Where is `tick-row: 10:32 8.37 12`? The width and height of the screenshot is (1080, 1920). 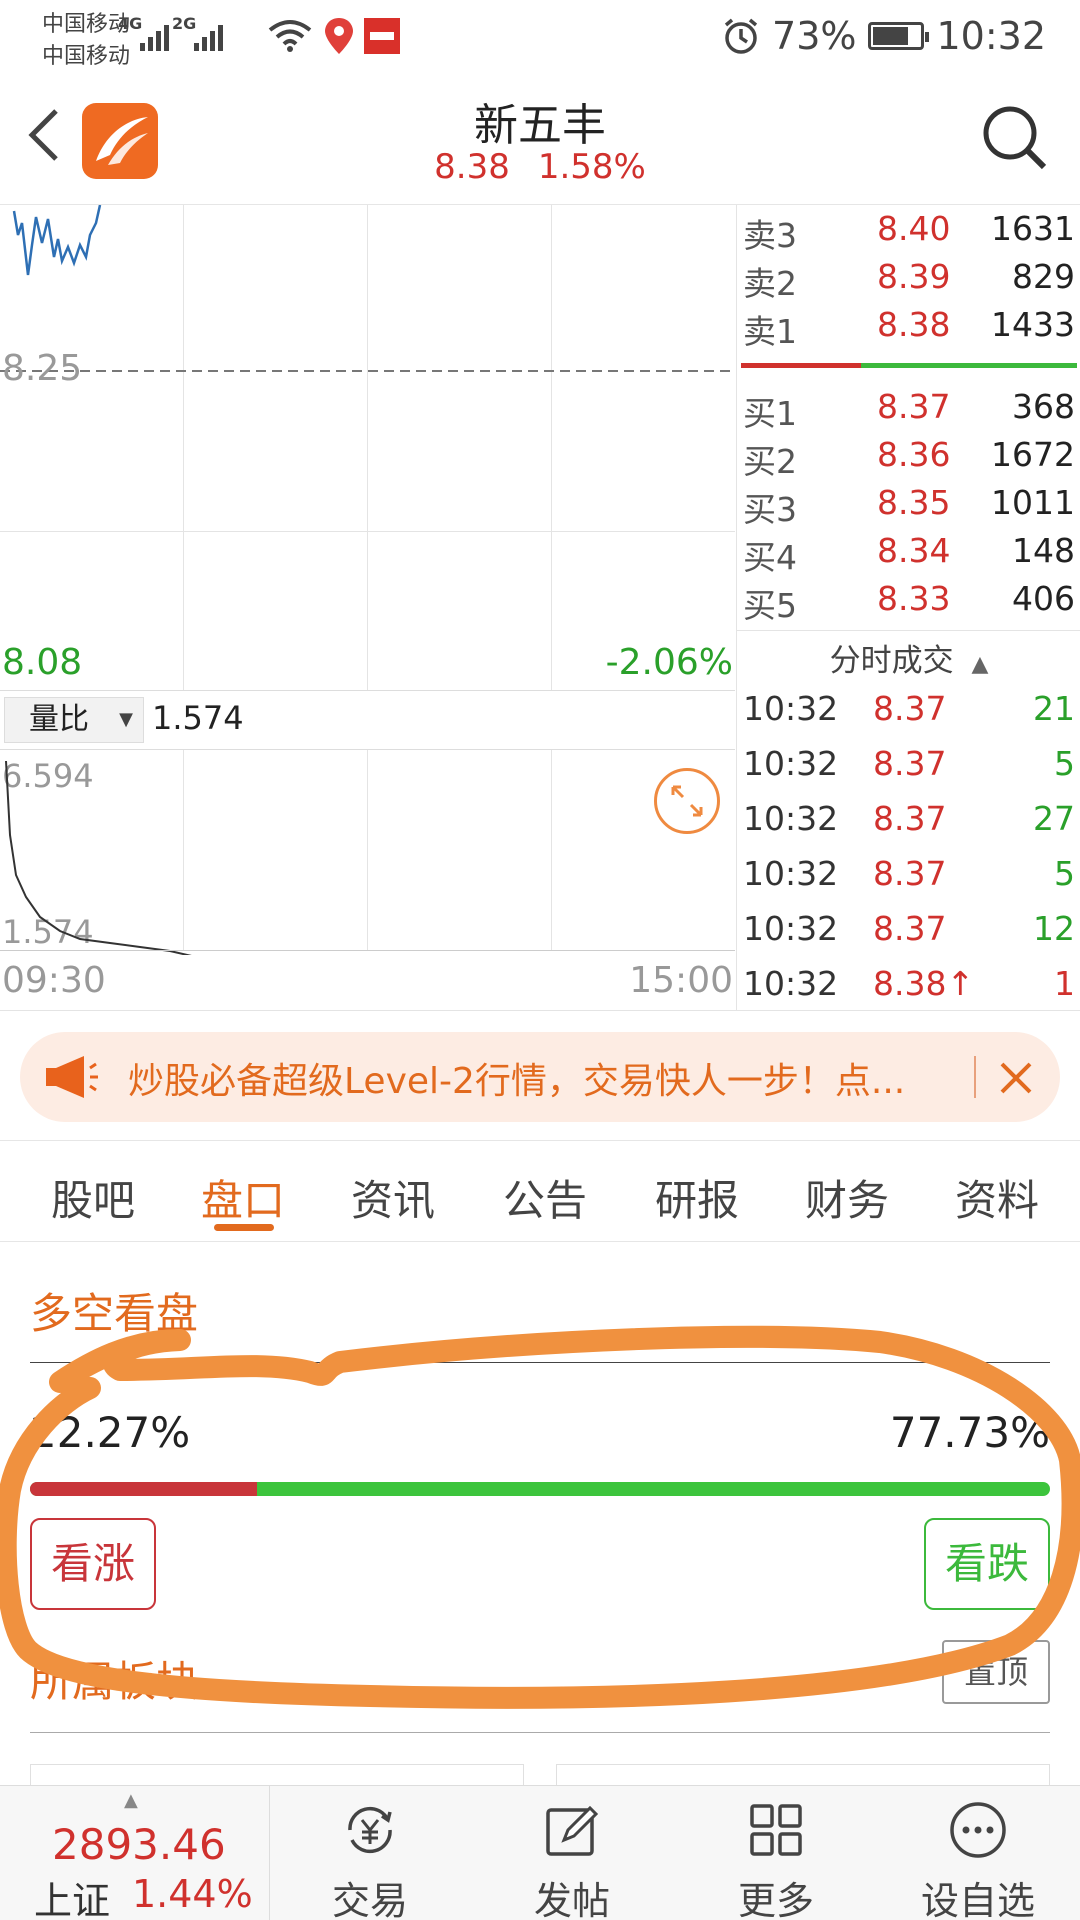 tick-row: 10:32 8.37 12 is located at coordinates (908, 936).